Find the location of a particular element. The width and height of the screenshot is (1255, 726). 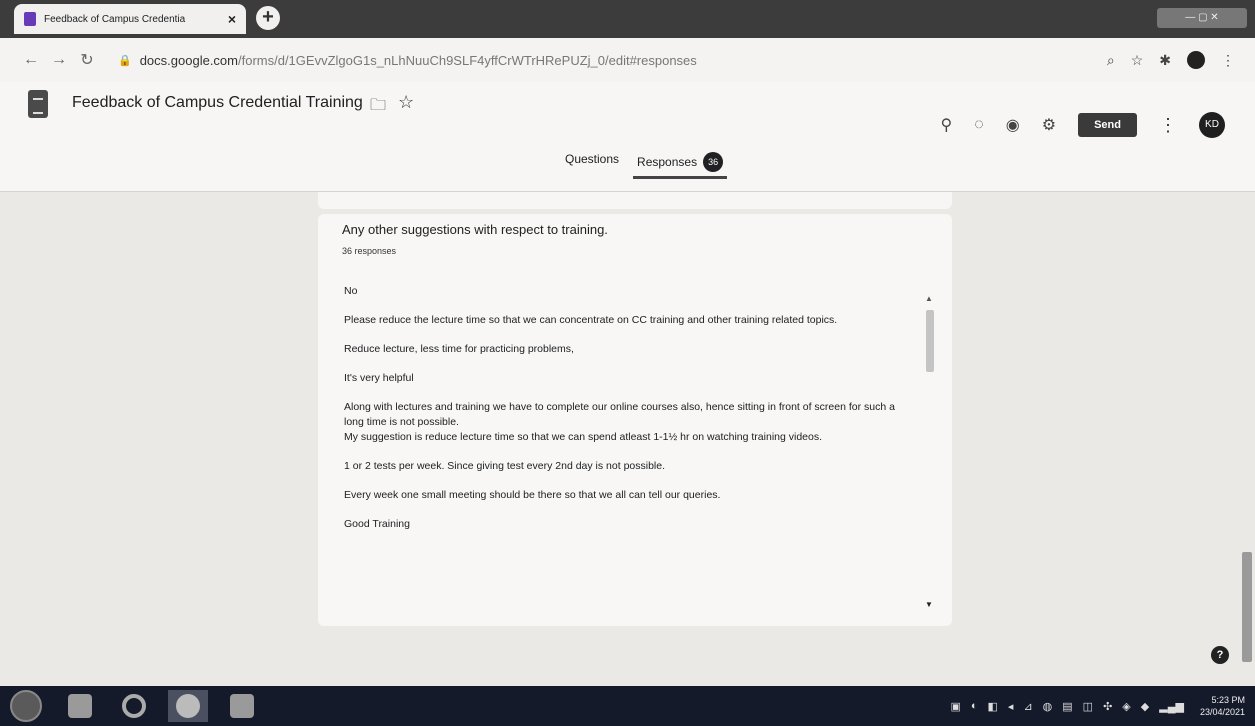

clock-time: 5:23 PM is located at coordinates (1228, 700).